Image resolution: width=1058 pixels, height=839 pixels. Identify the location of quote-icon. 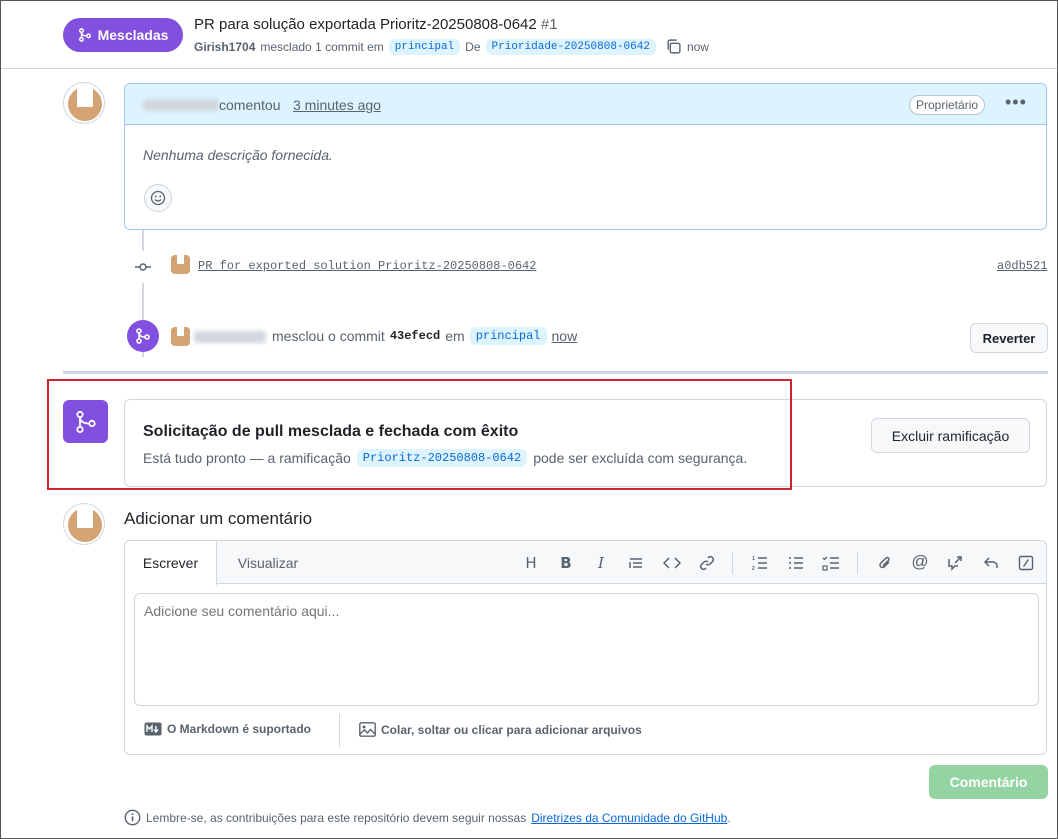
(636, 563).